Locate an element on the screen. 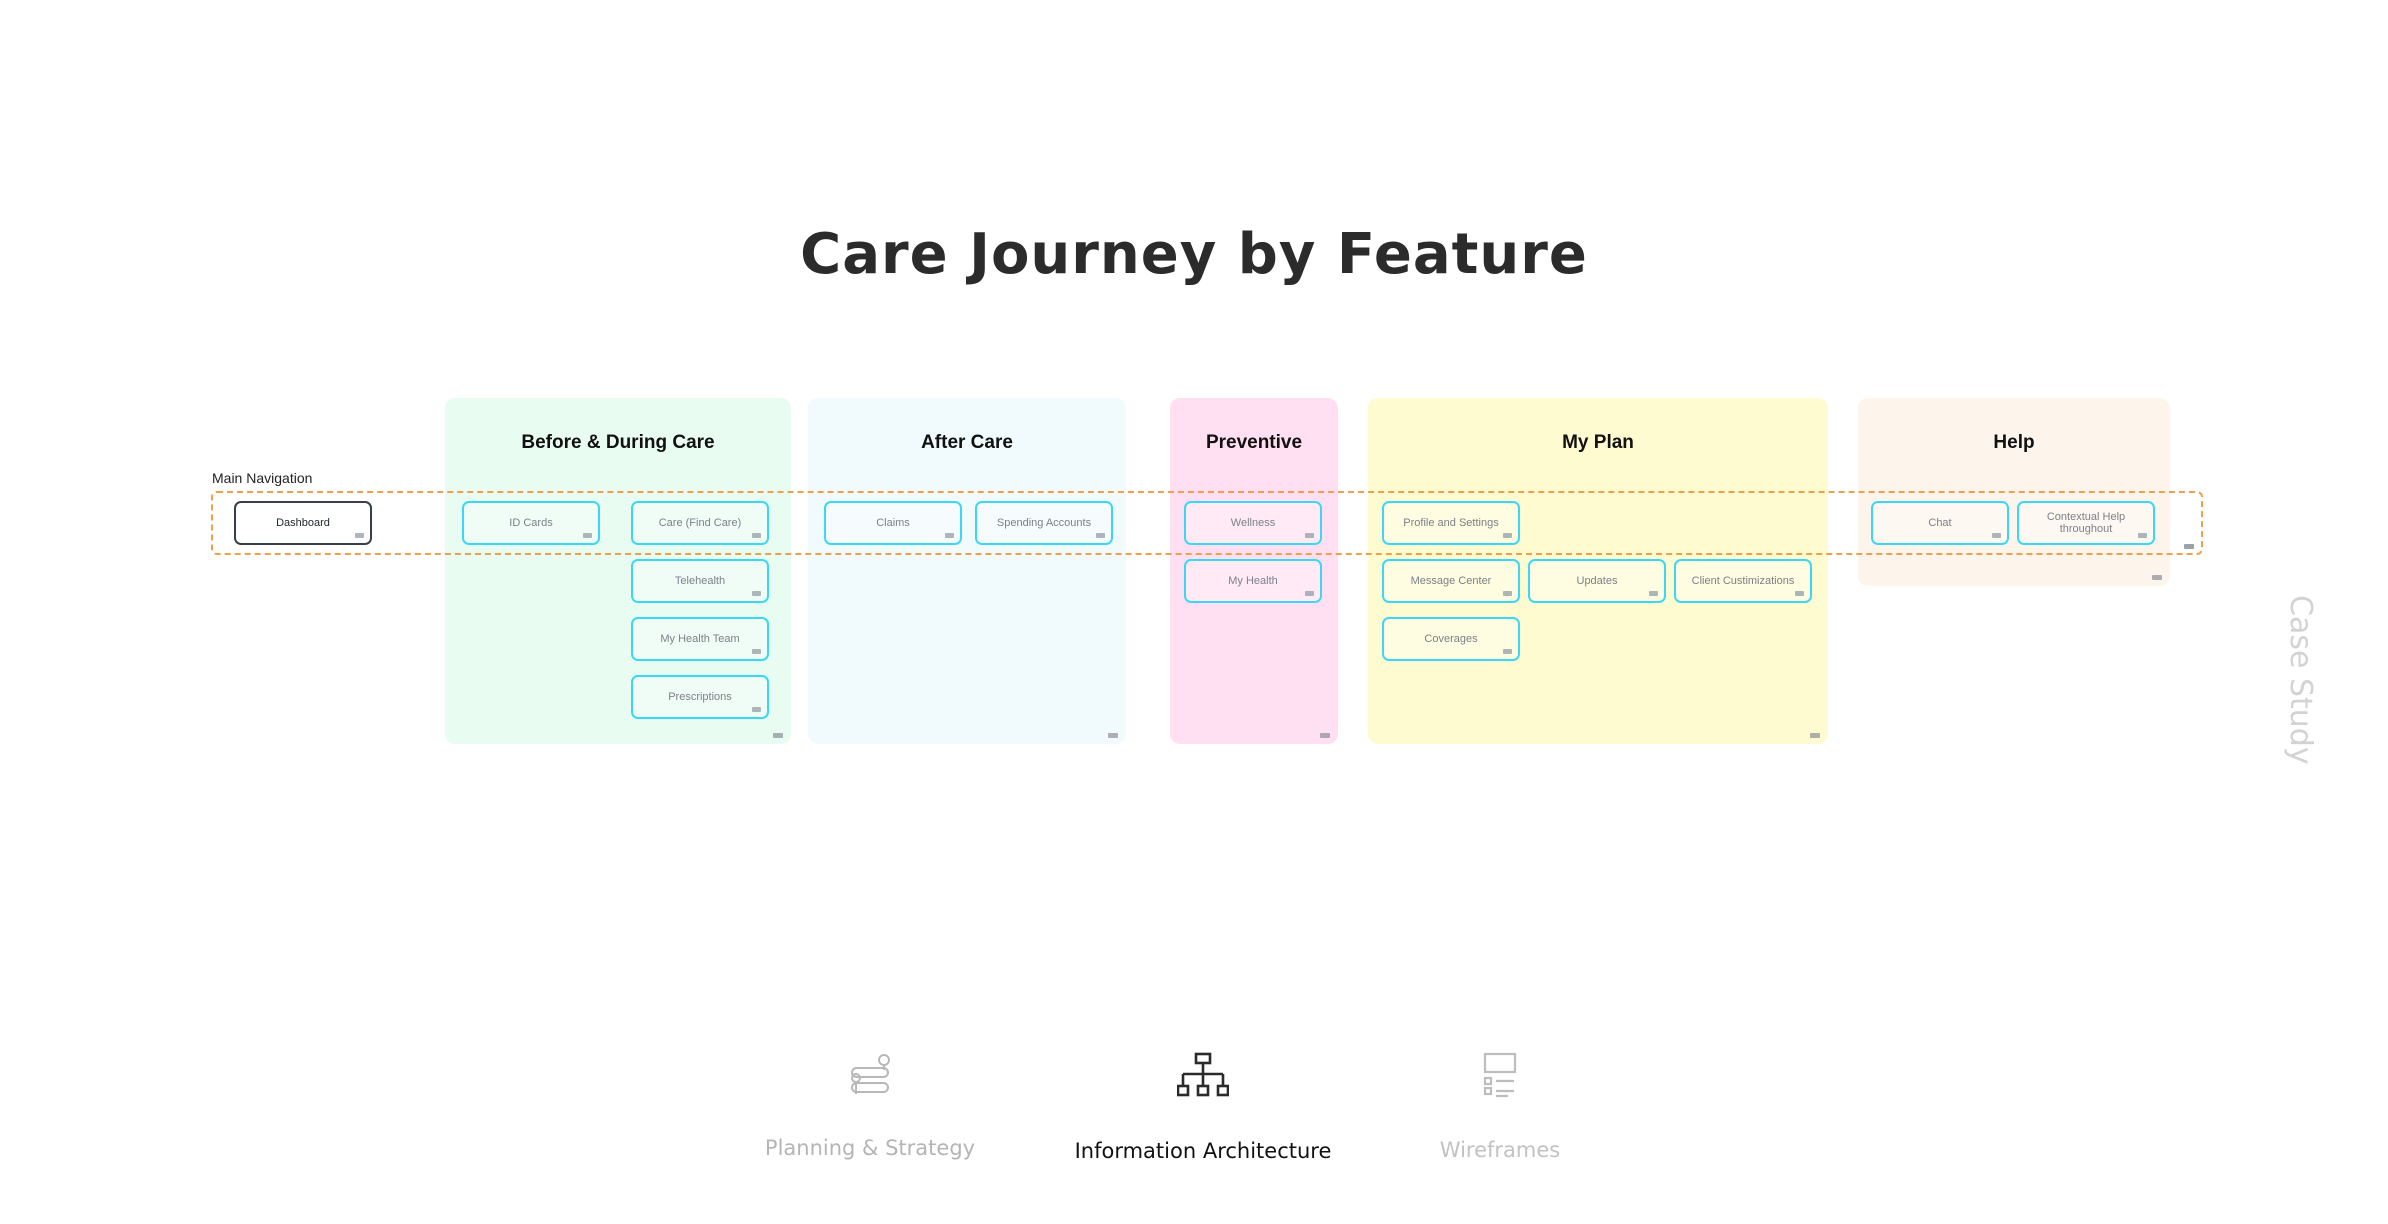 The image size is (2388, 1224). box-label: Coverages is located at coordinates (1451, 639).